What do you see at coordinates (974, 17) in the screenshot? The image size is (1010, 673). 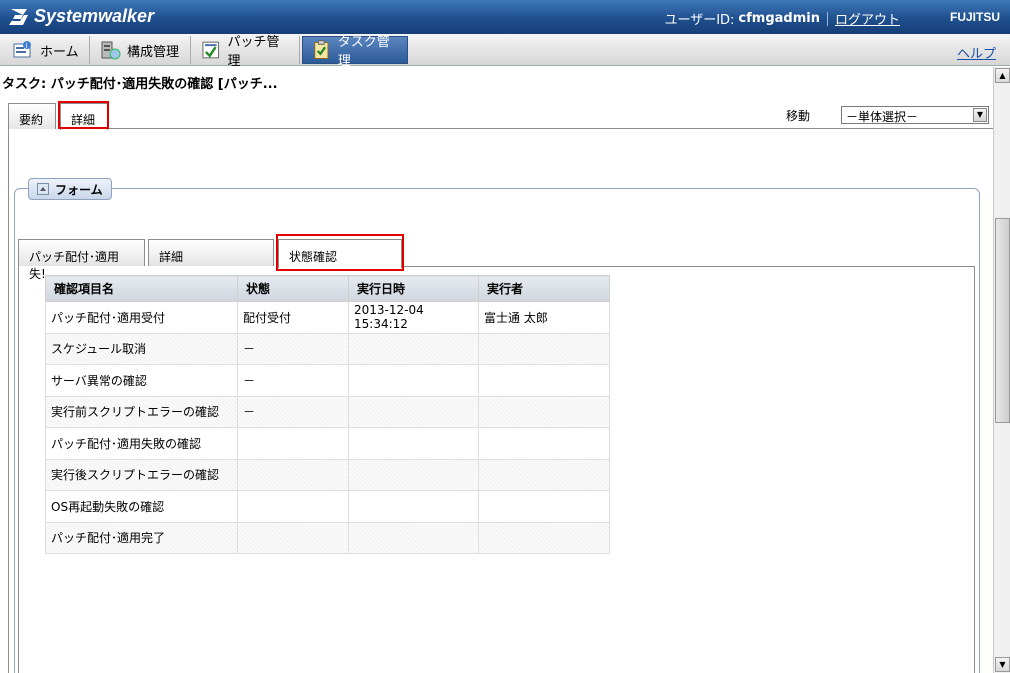 I see `fujitsu-logo: FUJITSU` at bounding box center [974, 17].